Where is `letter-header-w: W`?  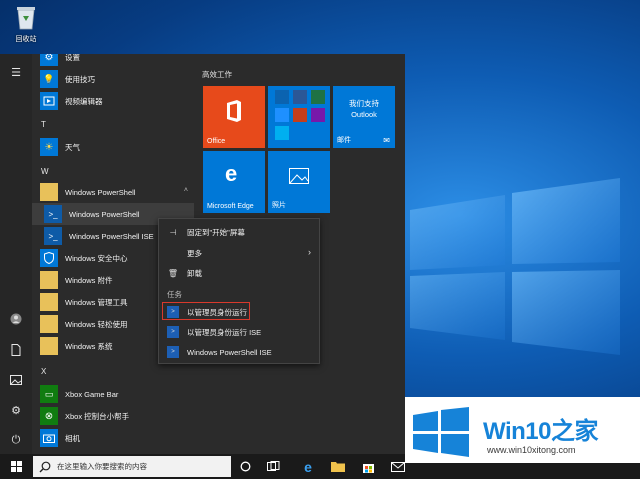
letter-header-w: W is located at coordinates (45, 171).